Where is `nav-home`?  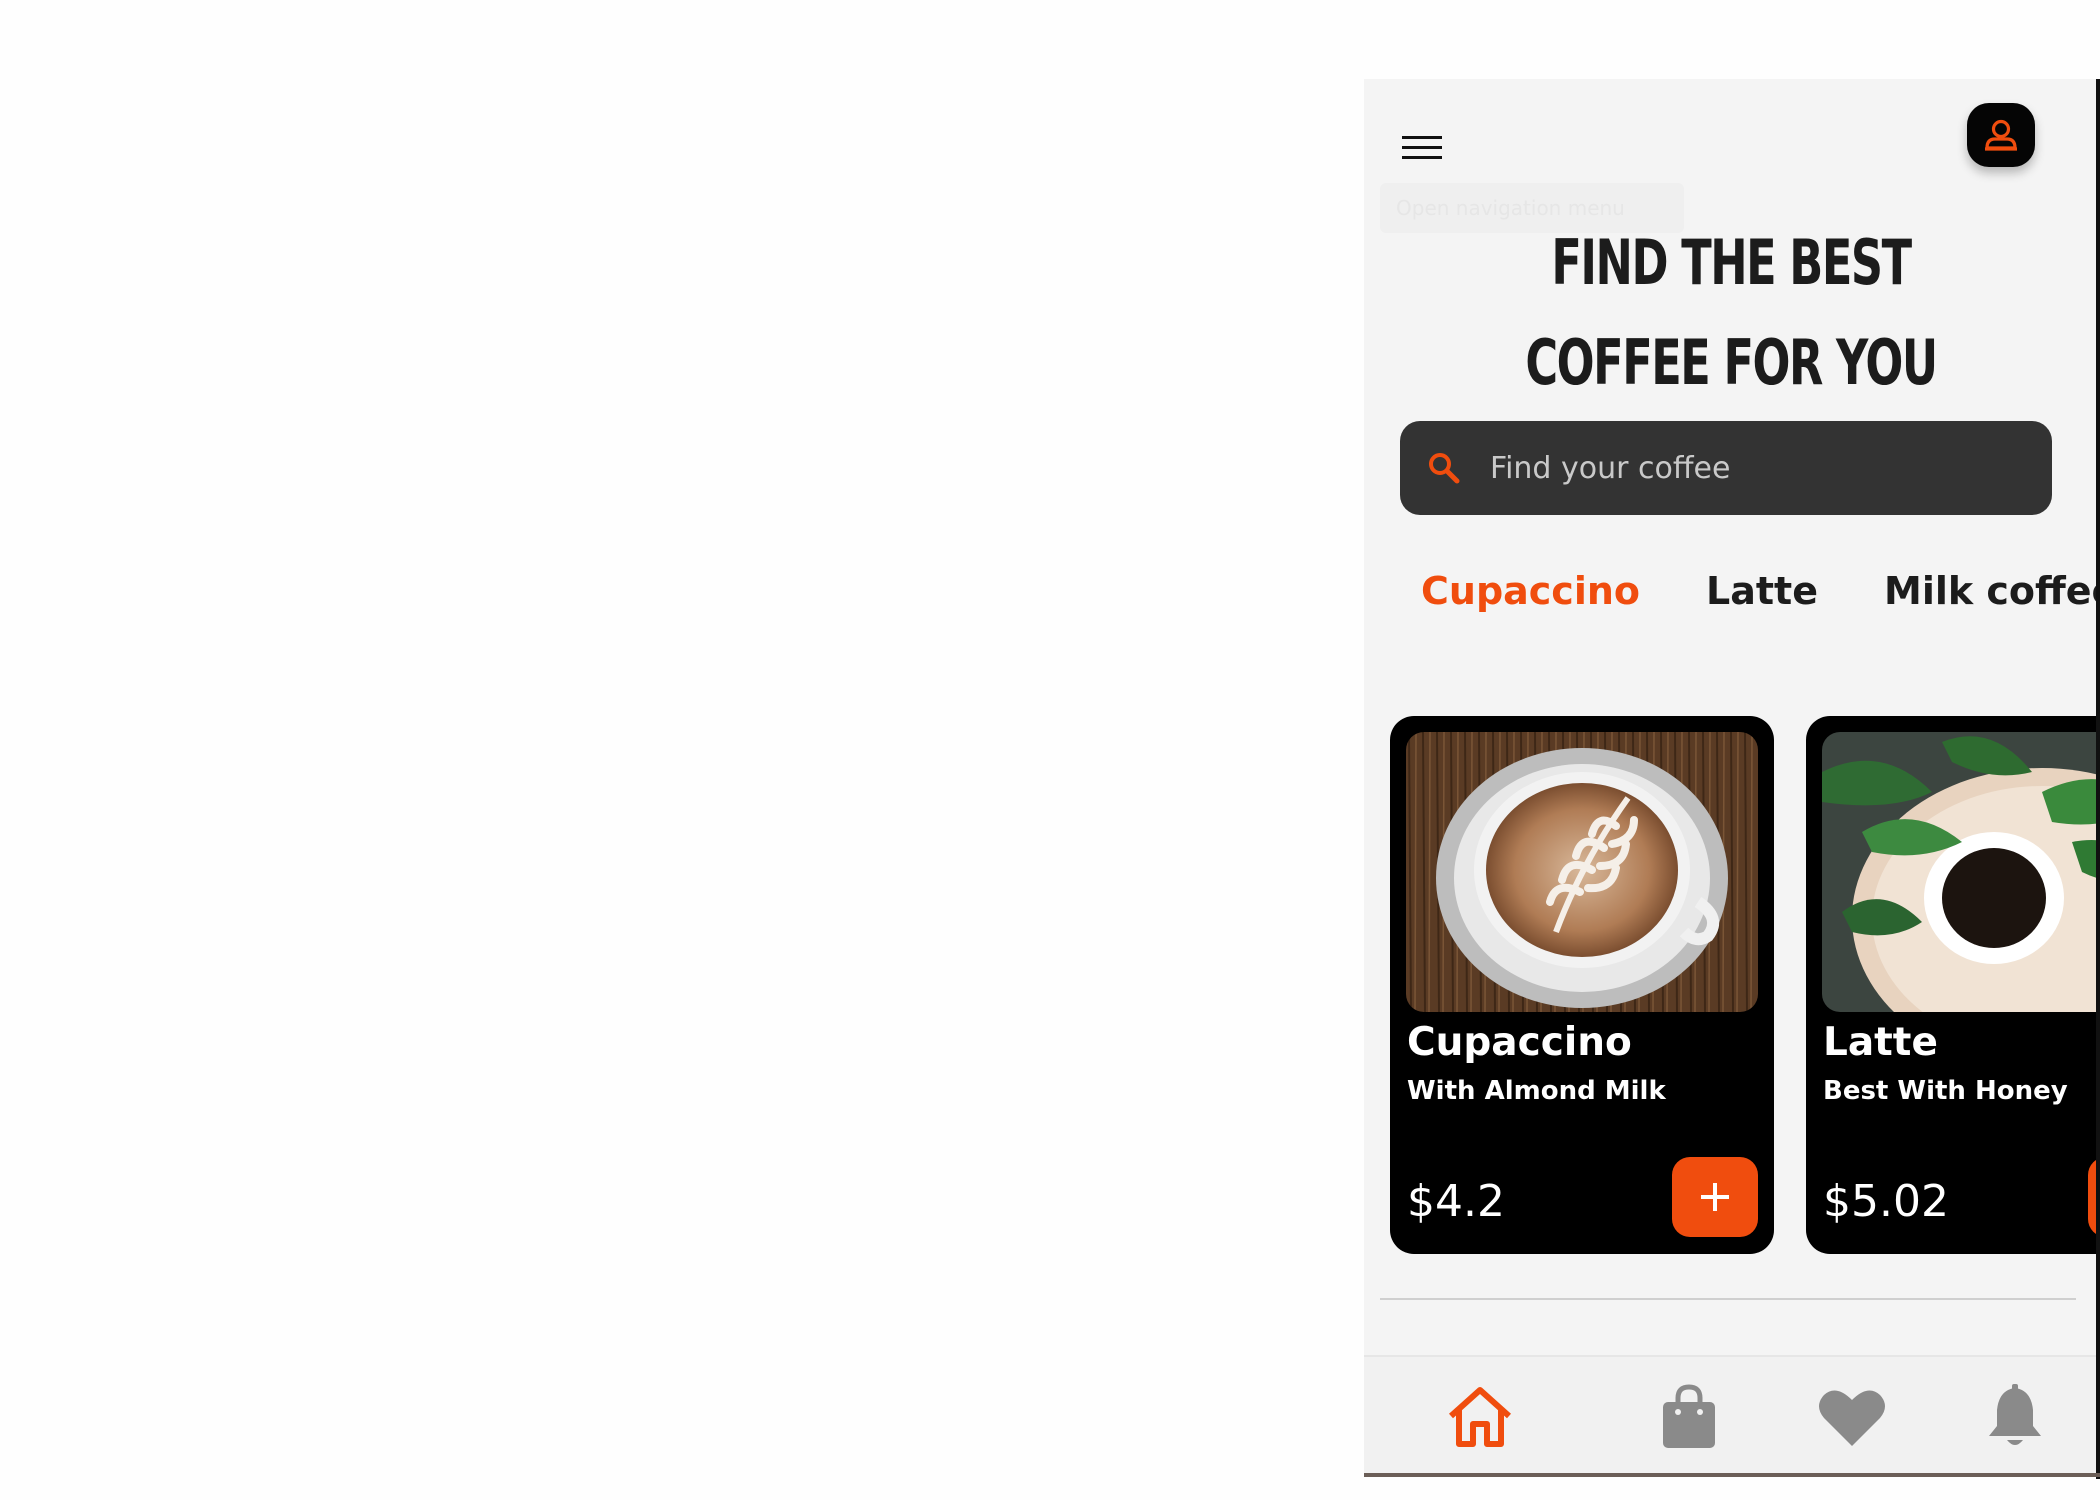
nav-home is located at coordinates (1480, 1417).